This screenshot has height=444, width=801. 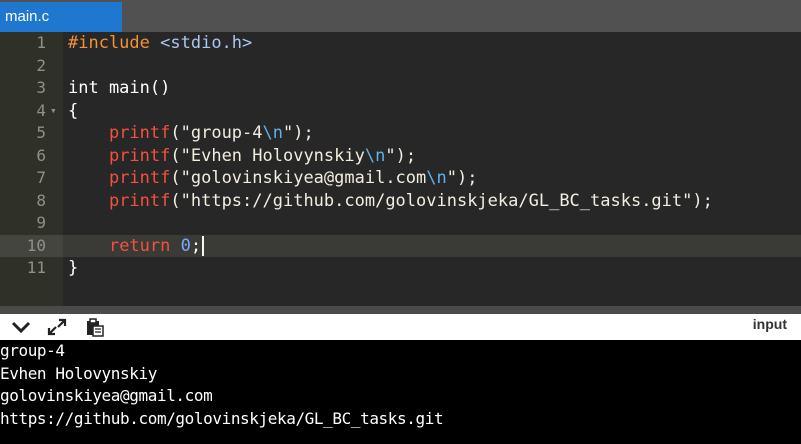 What do you see at coordinates (41, 200) in the screenshot?
I see `line-number: 8` at bounding box center [41, 200].